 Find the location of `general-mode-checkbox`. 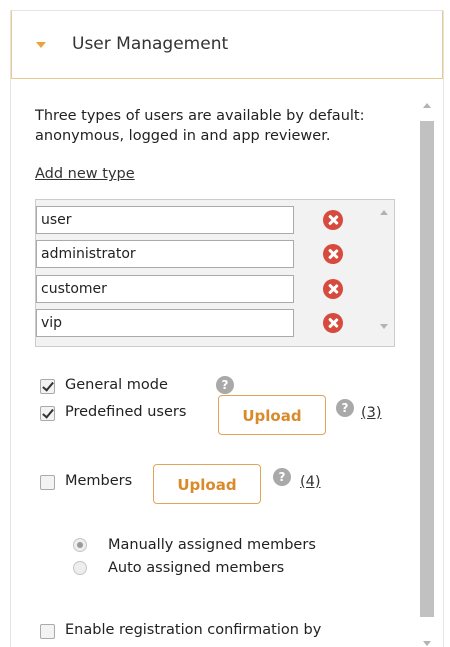

general-mode-checkbox is located at coordinates (47, 386).